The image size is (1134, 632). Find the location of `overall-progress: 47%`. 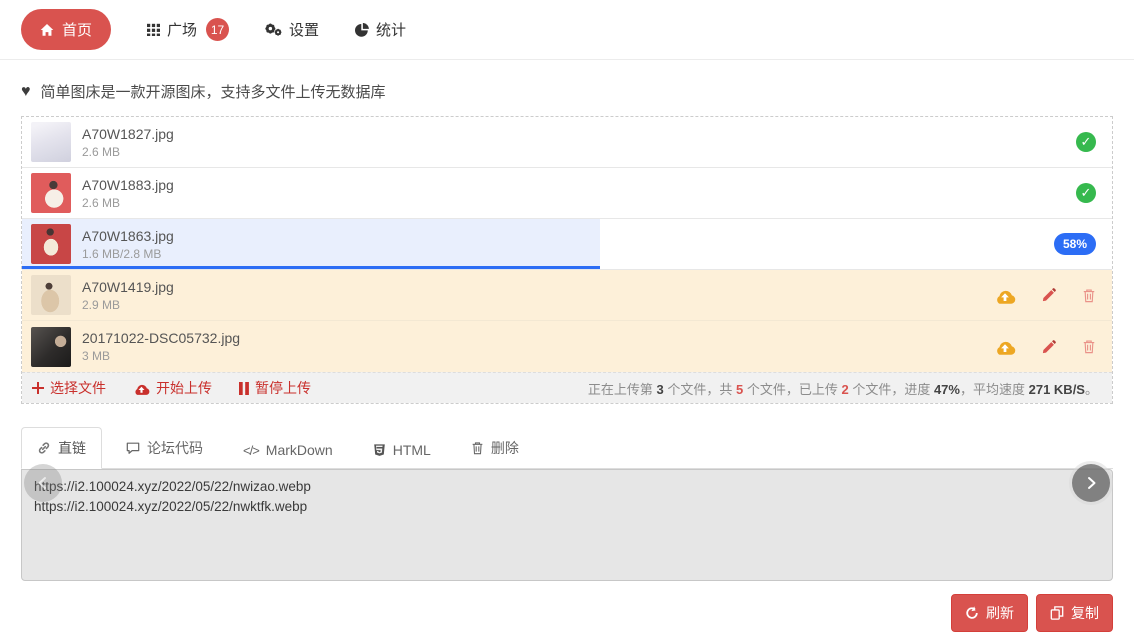

overall-progress: 47% is located at coordinates (946, 389).